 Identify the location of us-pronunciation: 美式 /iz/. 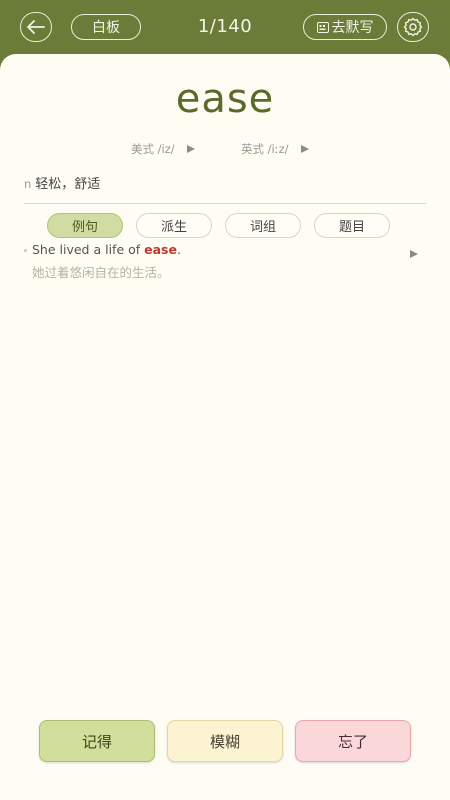
(163, 149).